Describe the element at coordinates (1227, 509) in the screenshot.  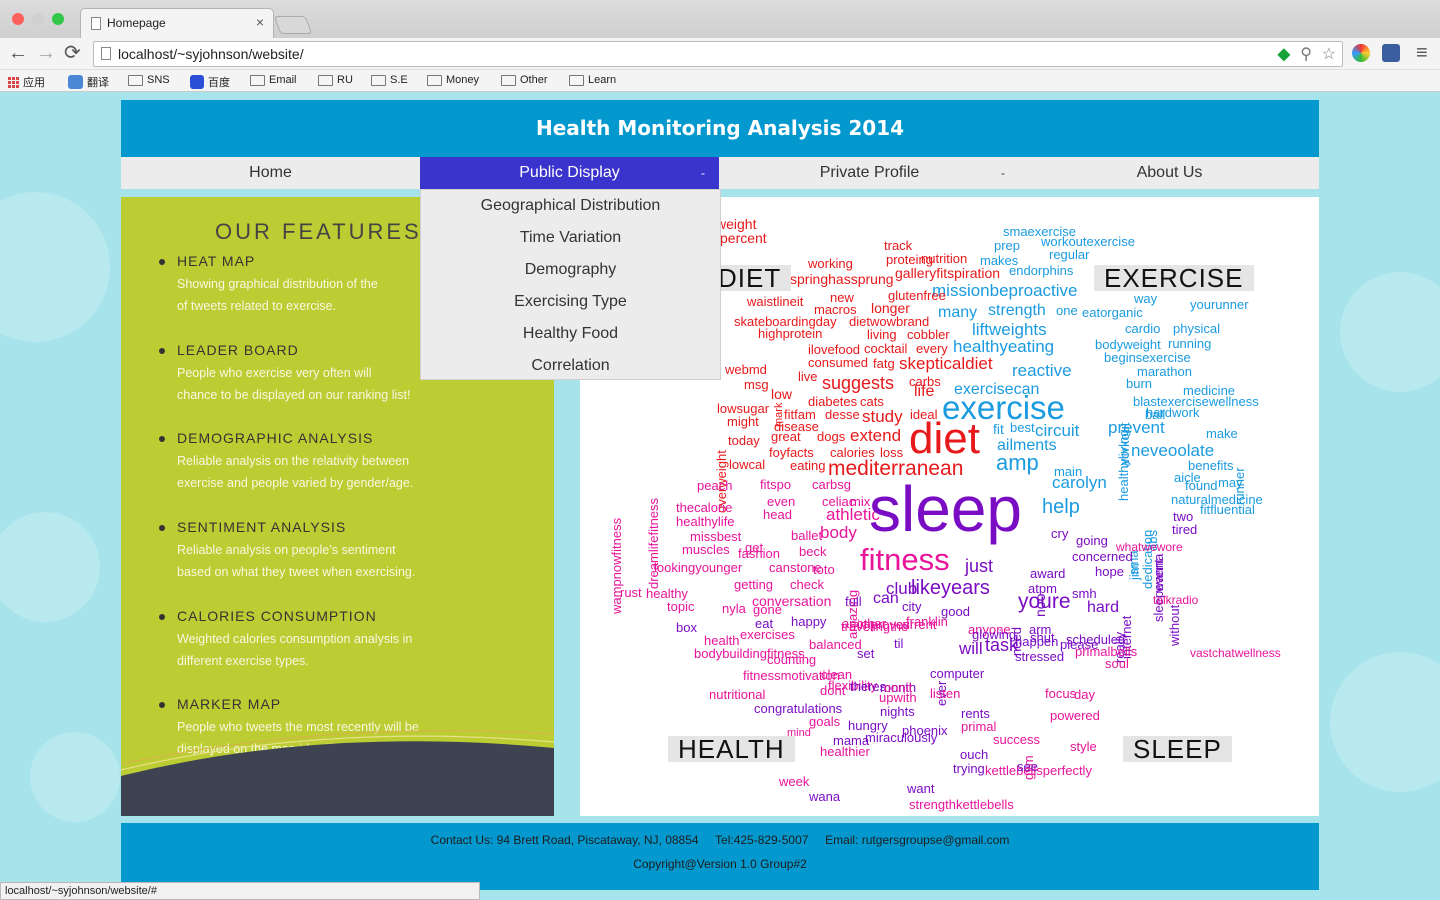
I see `word-cloud-word: fitfluential` at that location.